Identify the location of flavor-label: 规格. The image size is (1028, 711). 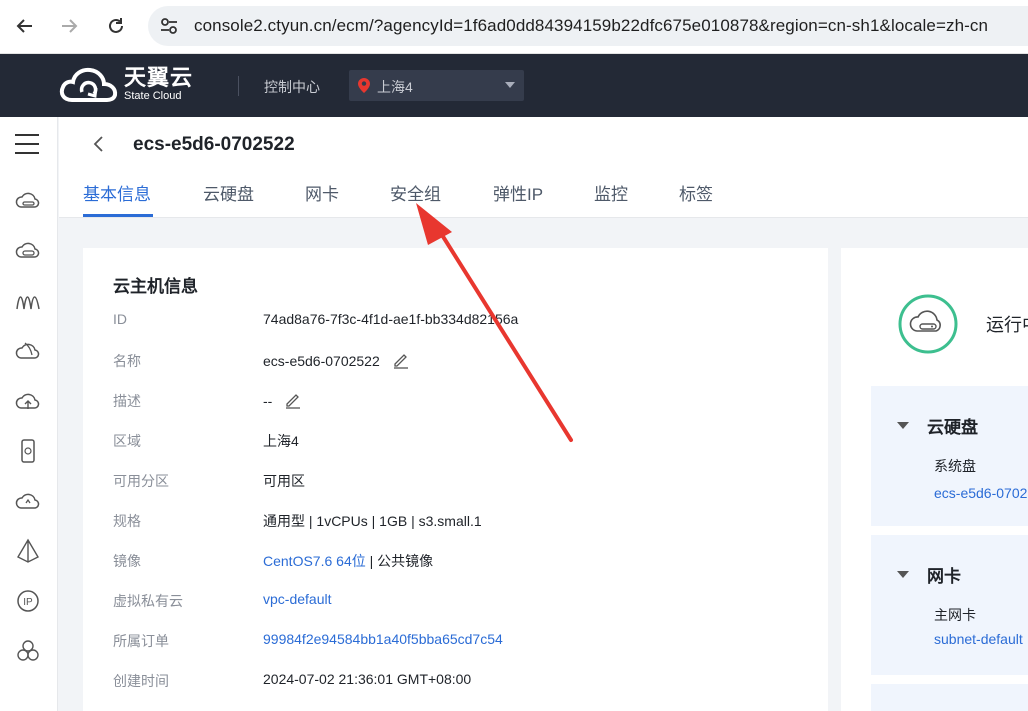
(127, 521).